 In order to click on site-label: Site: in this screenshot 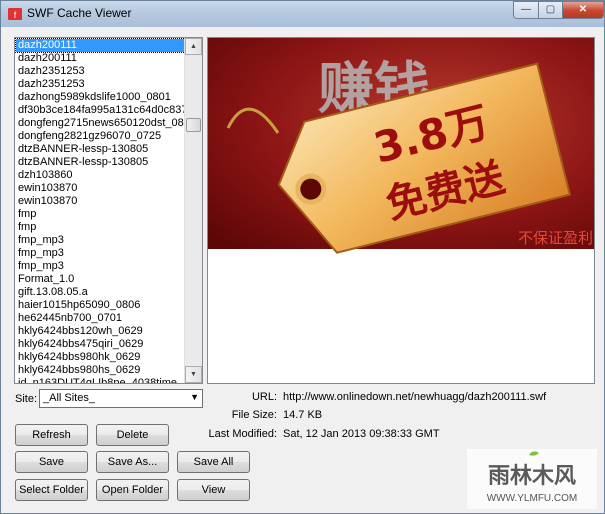, I will do `click(26, 399)`.